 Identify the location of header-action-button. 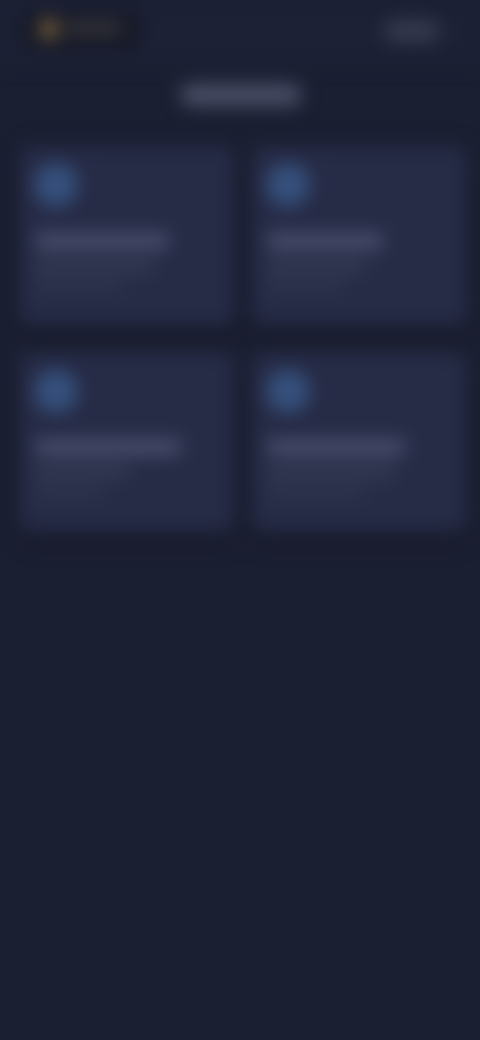
(412, 31).